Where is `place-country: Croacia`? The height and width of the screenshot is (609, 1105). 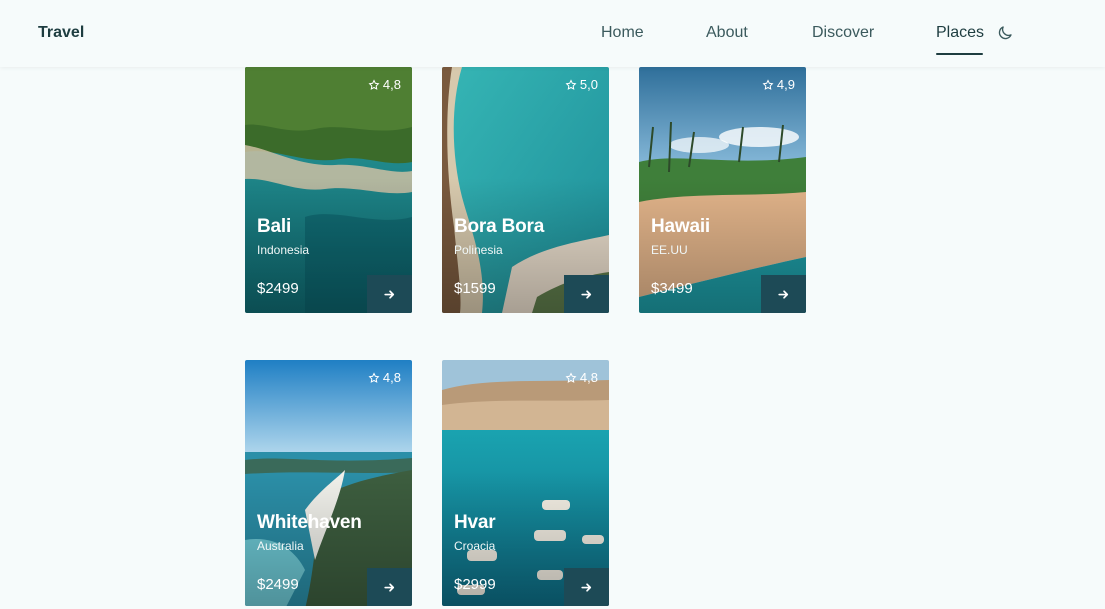 place-country: Croacia is located at coordinates (475, 546).